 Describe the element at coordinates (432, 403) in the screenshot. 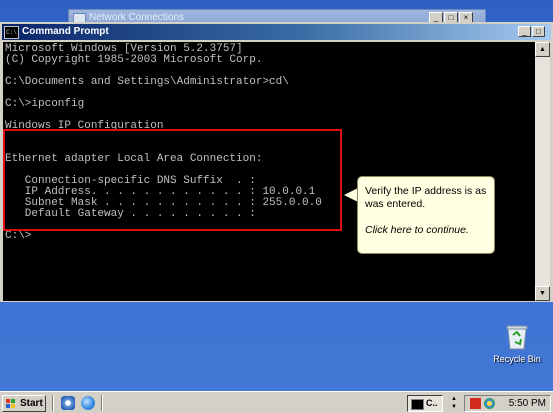

I see `taskbar-item-label: C..` at that location.